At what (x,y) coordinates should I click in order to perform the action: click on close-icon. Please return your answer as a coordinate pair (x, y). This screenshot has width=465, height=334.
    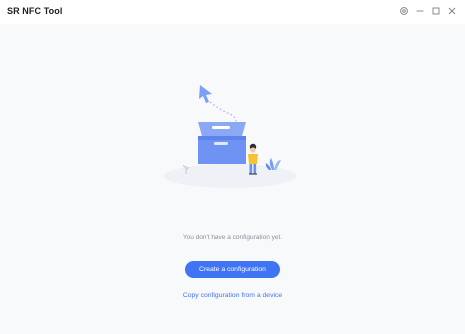
    Looking at the image, I should click on (452, 11).